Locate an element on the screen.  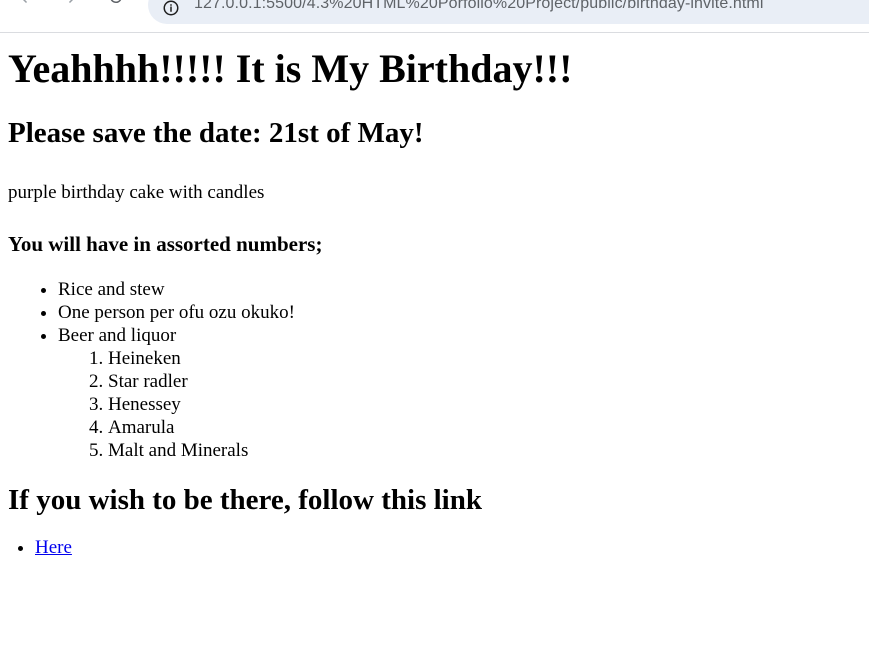
reload-button is located at coordinates (116, 6).